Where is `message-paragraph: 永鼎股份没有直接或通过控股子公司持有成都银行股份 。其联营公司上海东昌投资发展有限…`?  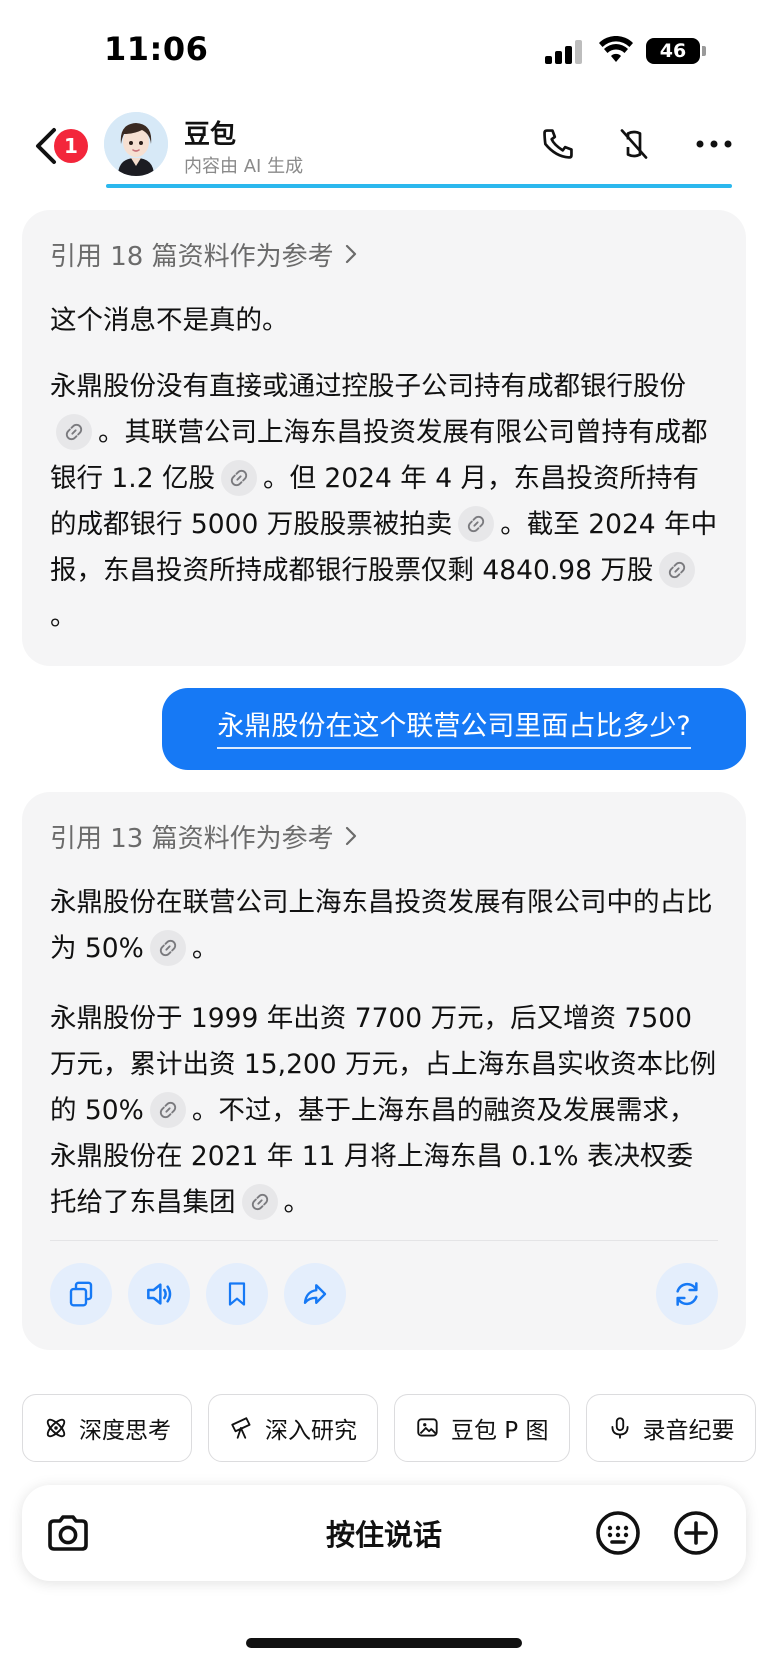 message-paragraph: 永鼎股份没有直接或通过控股子公司持有成都银行股份 。其联营公司上海东昌投资发展有限… is located at coordinates (384, 502).